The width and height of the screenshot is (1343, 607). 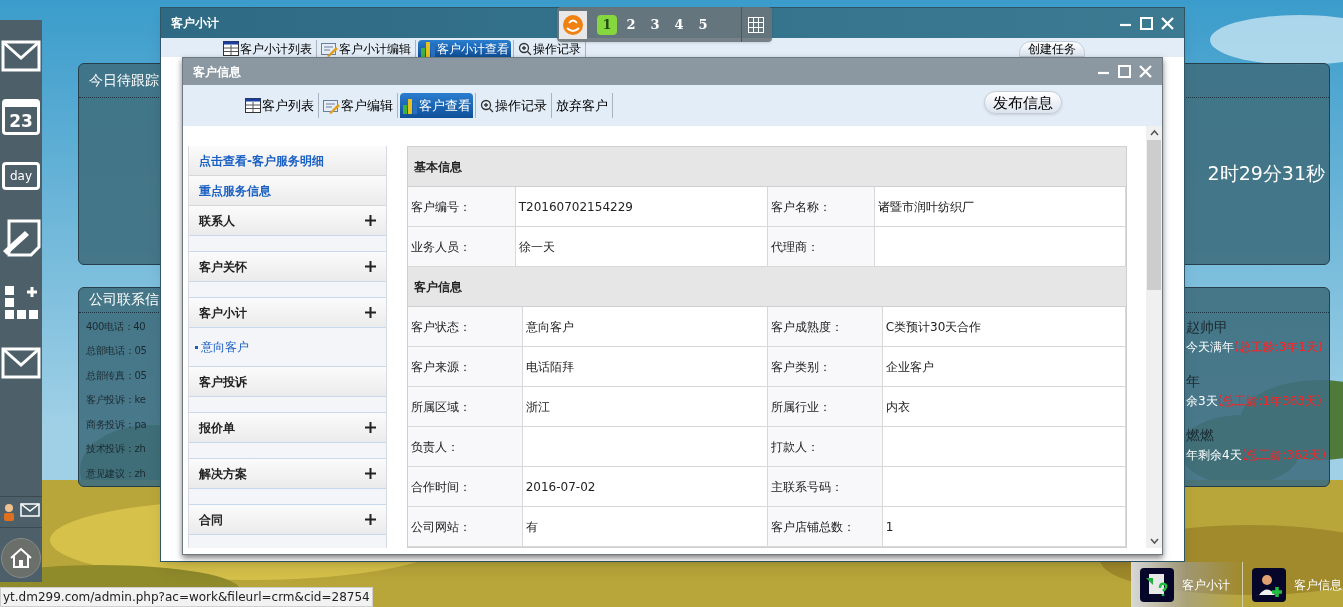 I want to click on panel-title: 今日待跟踪, so click(x=124, y=80).